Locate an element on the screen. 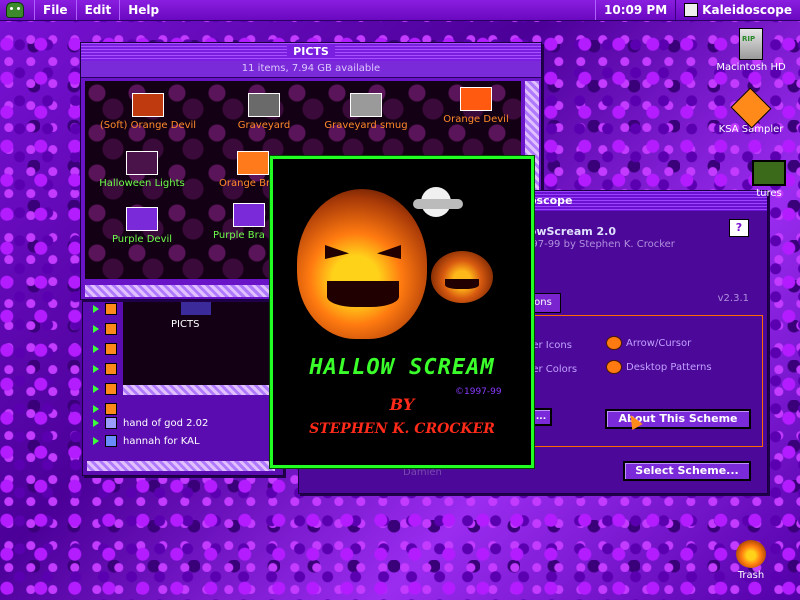 The width and height of the screenshot is (800, 600). file-label: Orange Devil is located at coordinates (476, 119).